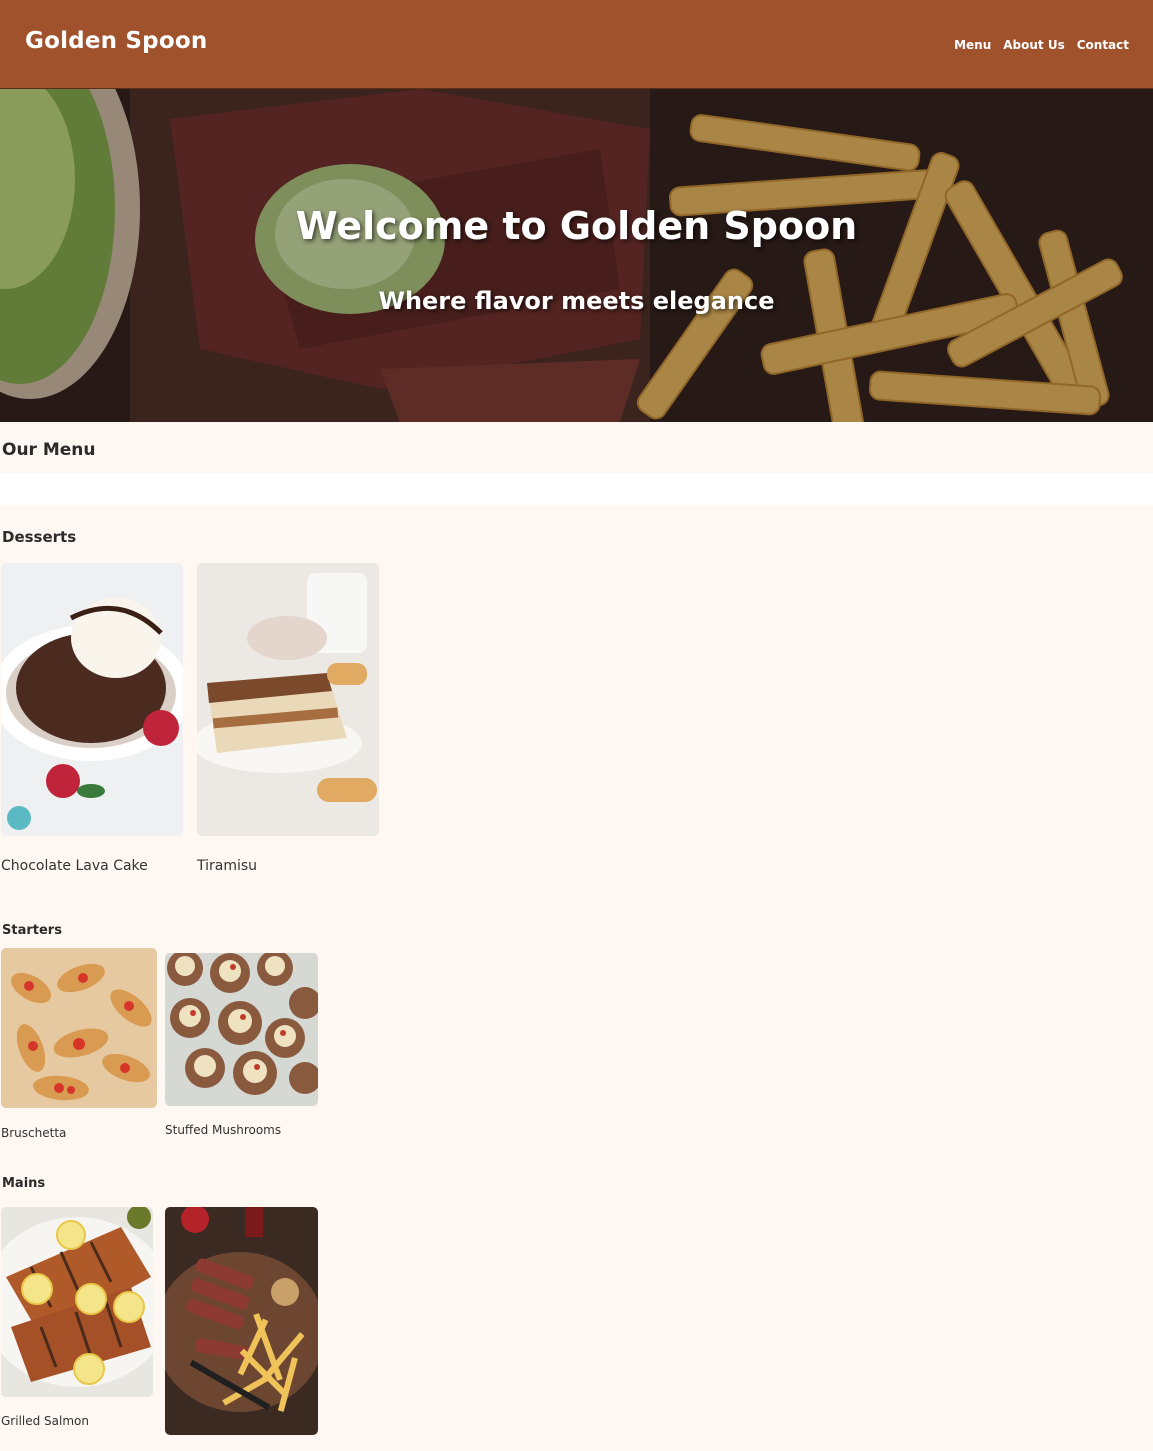  Describe the element at coordinates (32, 930) in the screenshot. I see `category-title-starters: Starters` at that location.